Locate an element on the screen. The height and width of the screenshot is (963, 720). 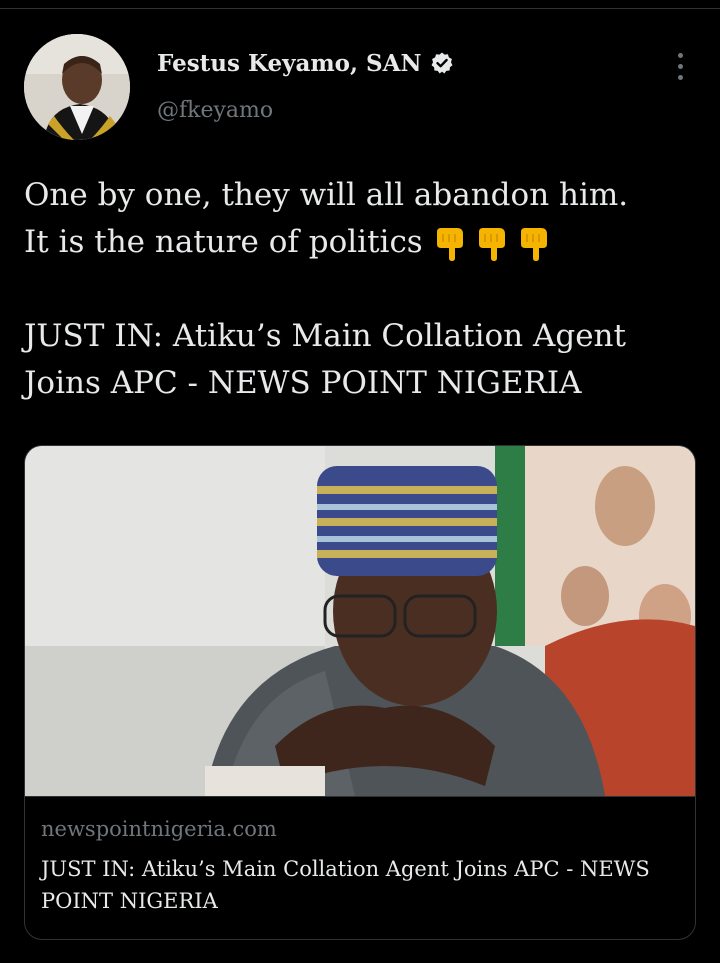
tweet-headline-line-2: Joins APC - NEWS POINT NIGERIA is located at coordinates (303, 383).